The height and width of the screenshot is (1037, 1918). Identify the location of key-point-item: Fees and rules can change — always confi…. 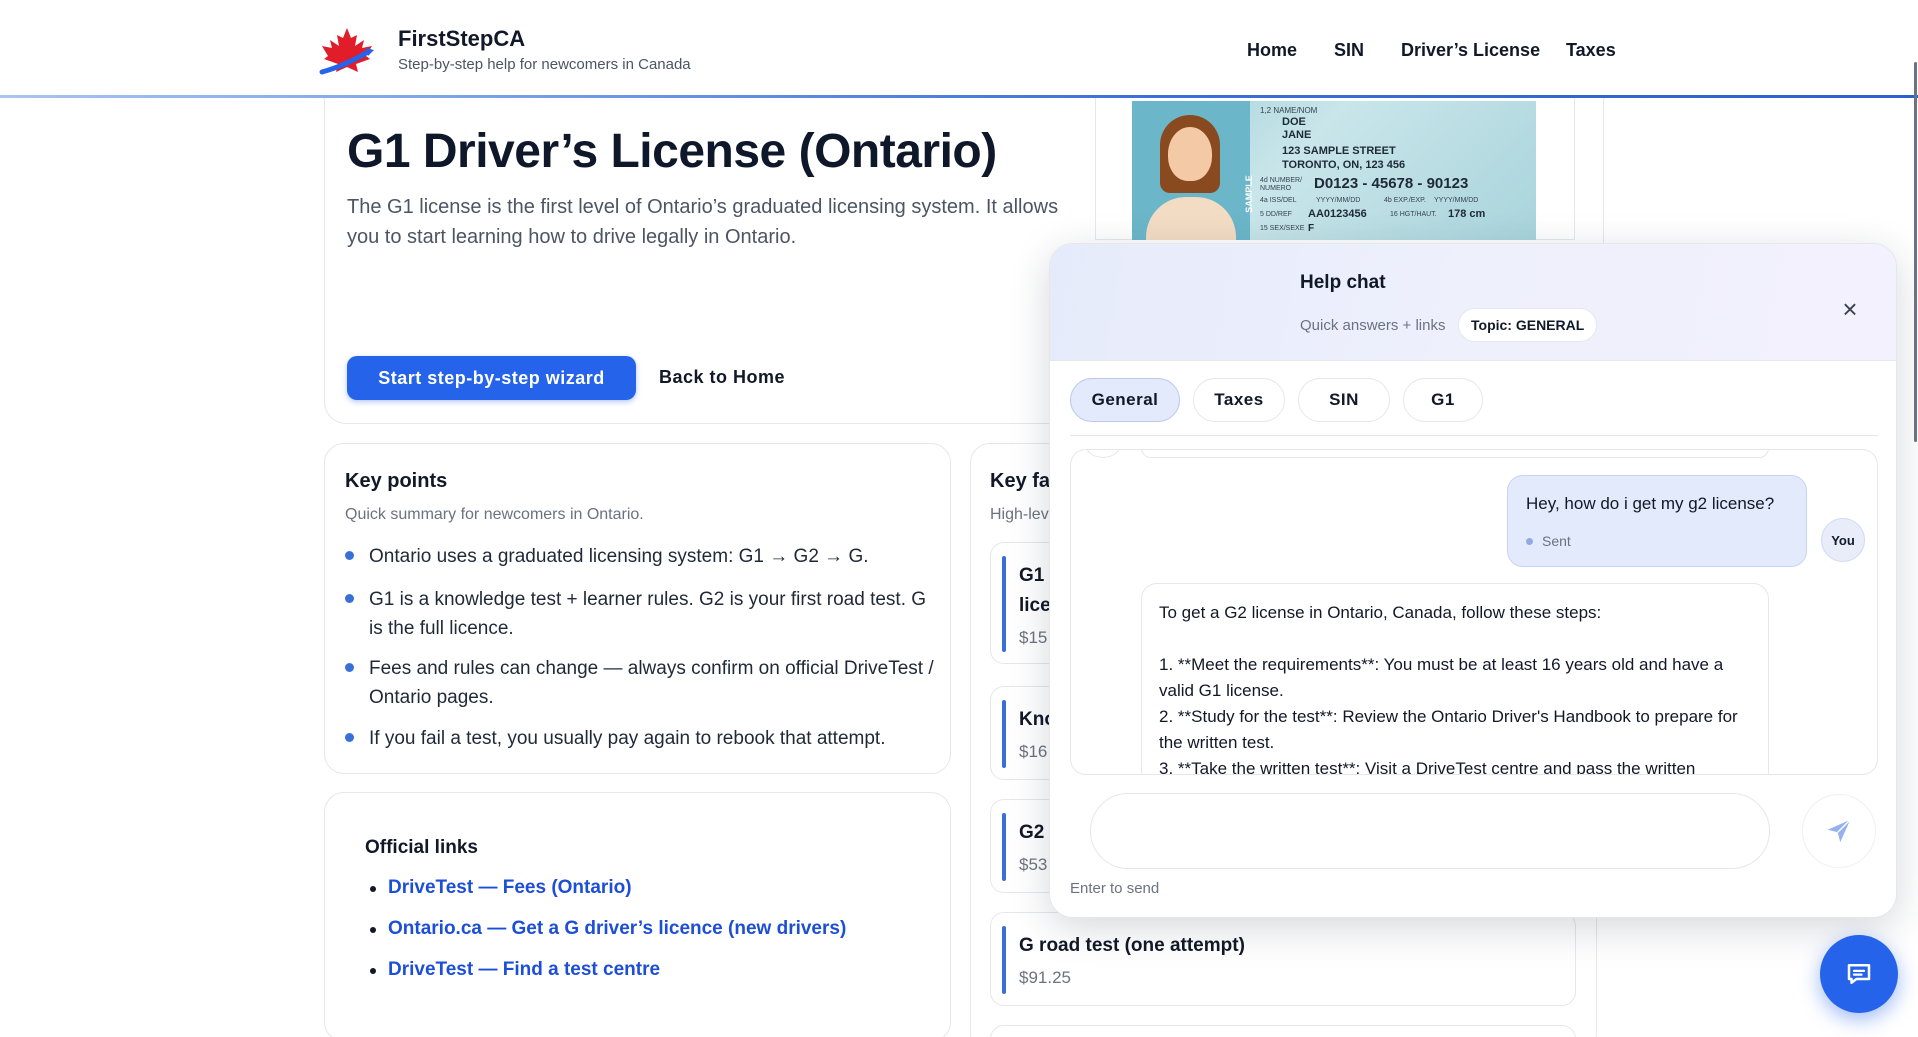
(651, 683).